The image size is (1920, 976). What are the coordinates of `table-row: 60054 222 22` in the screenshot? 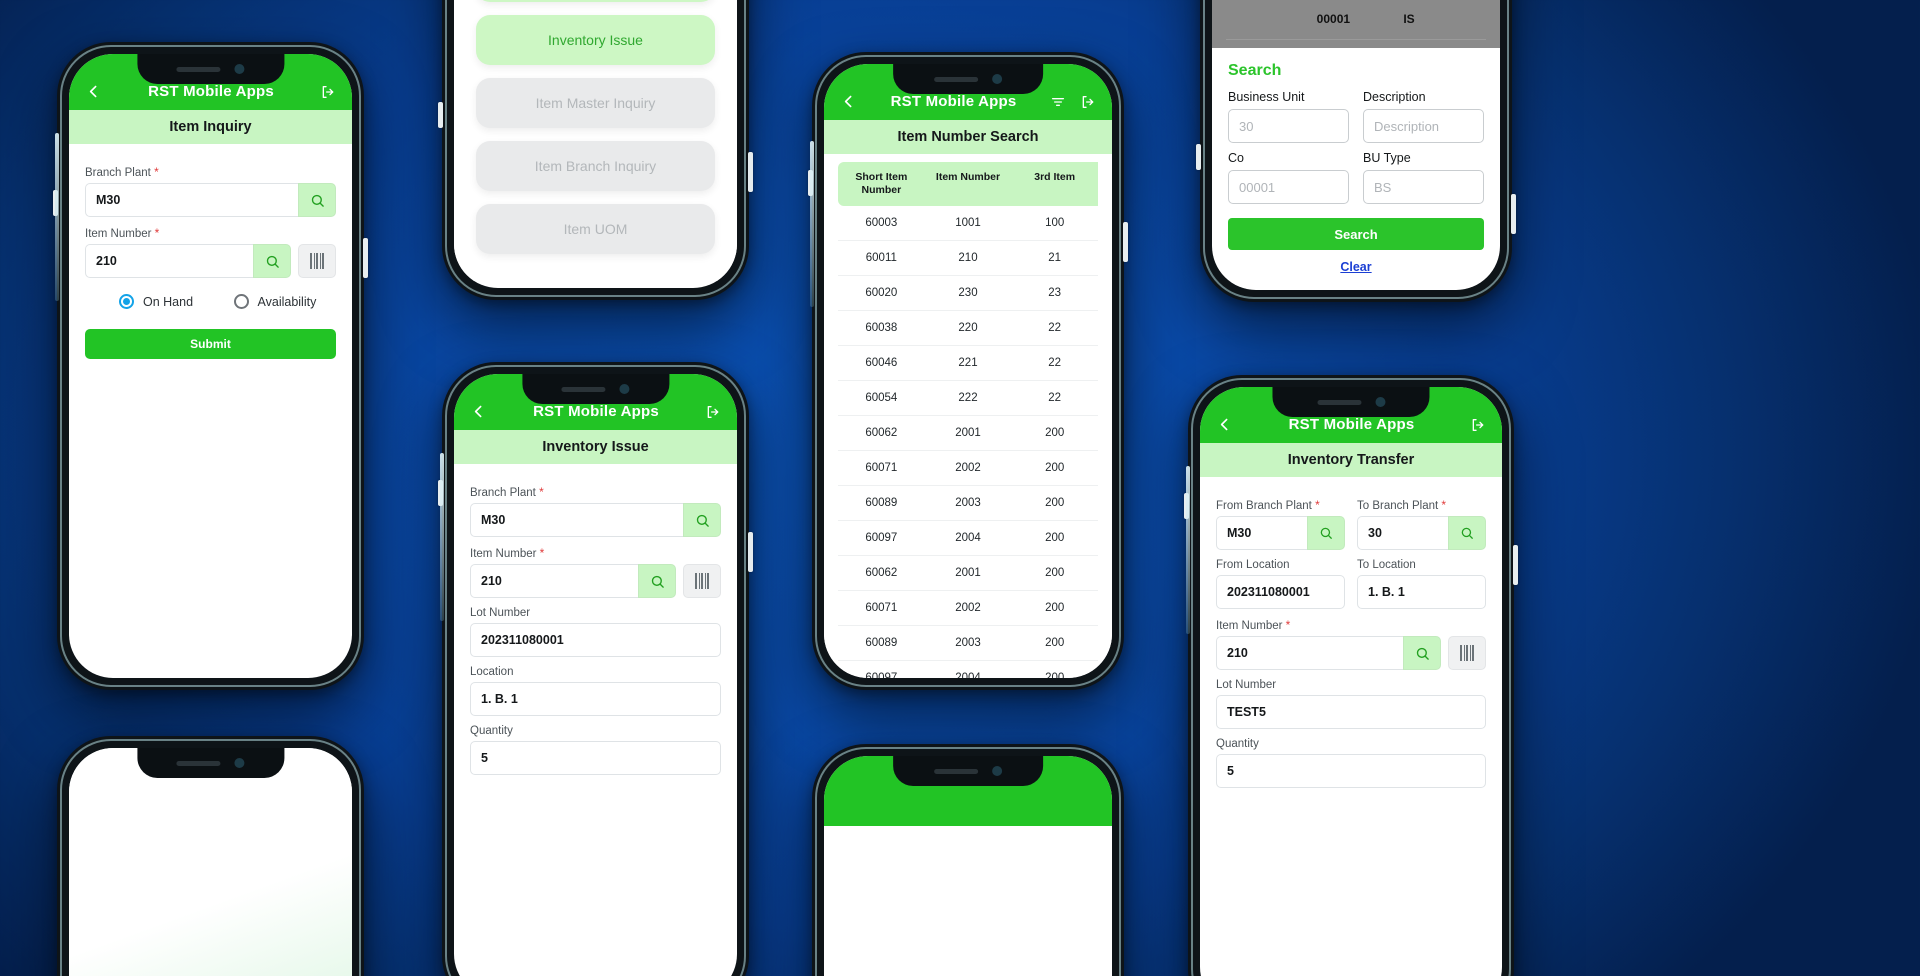 It's located at (968, 399).